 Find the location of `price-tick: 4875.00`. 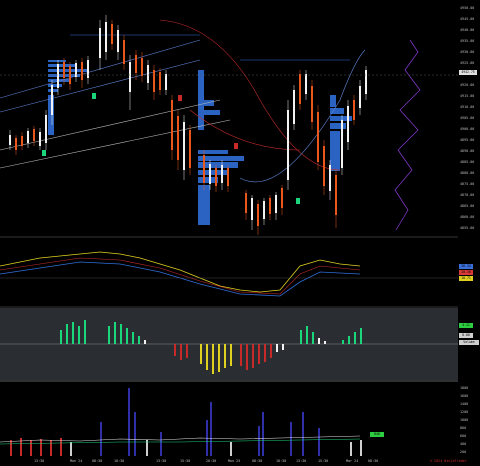

price-tick: 4875.00 is located at coordinates (467, 184).